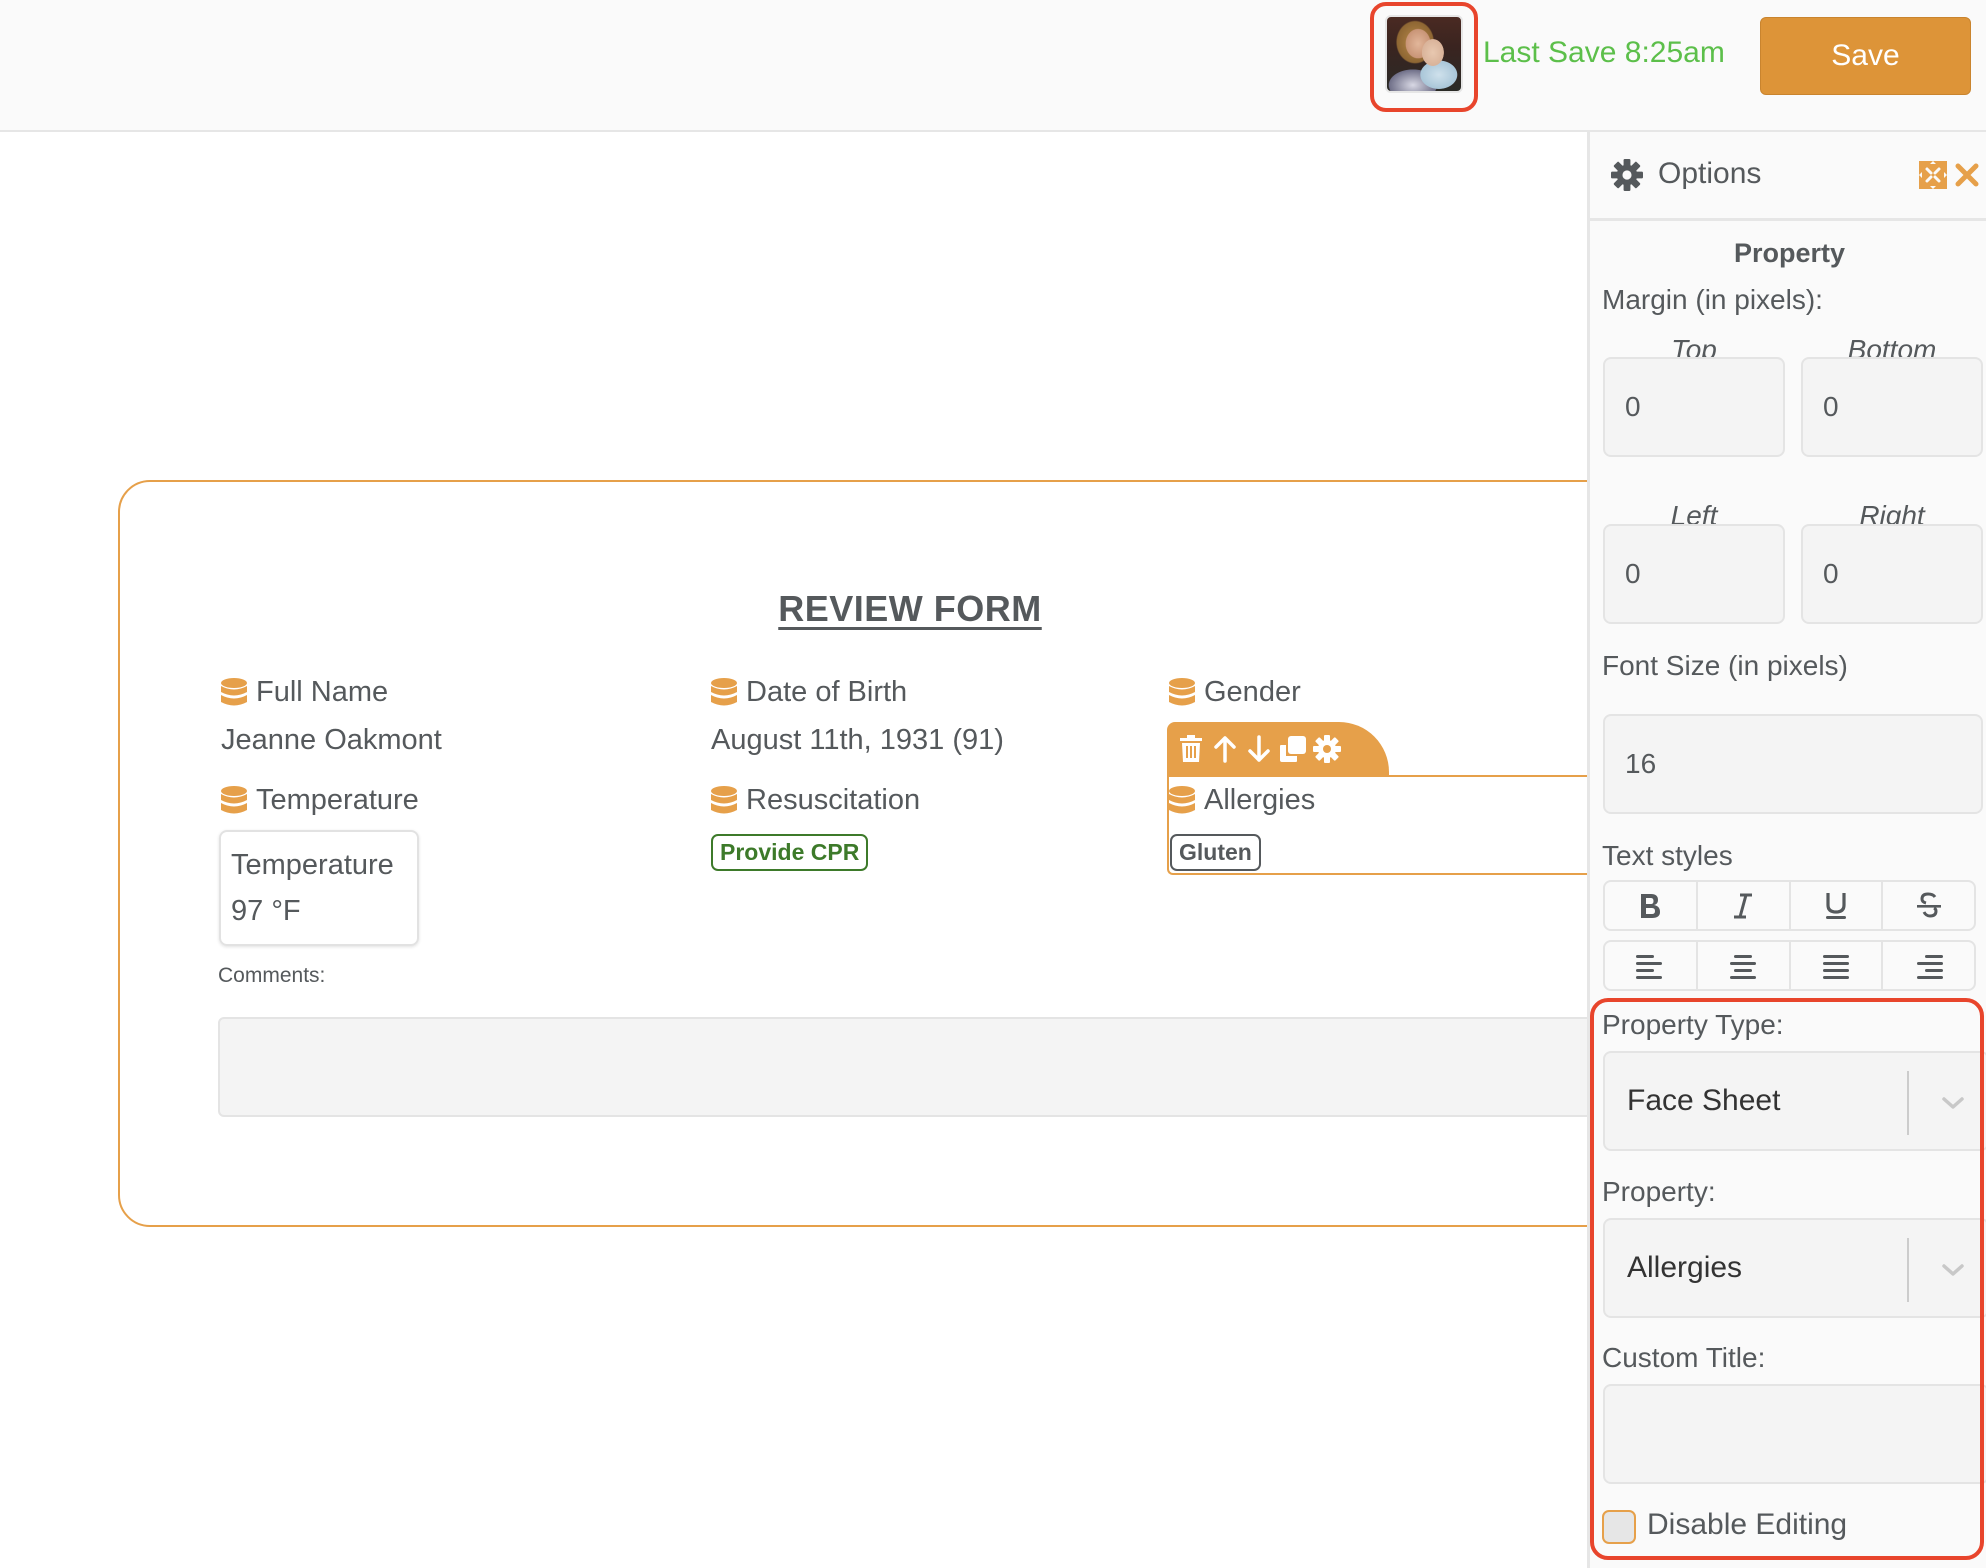  Describe the element at coordinates (266, 911) in the screenshot. I see `temperature-card-value: 97 °F` at that location.